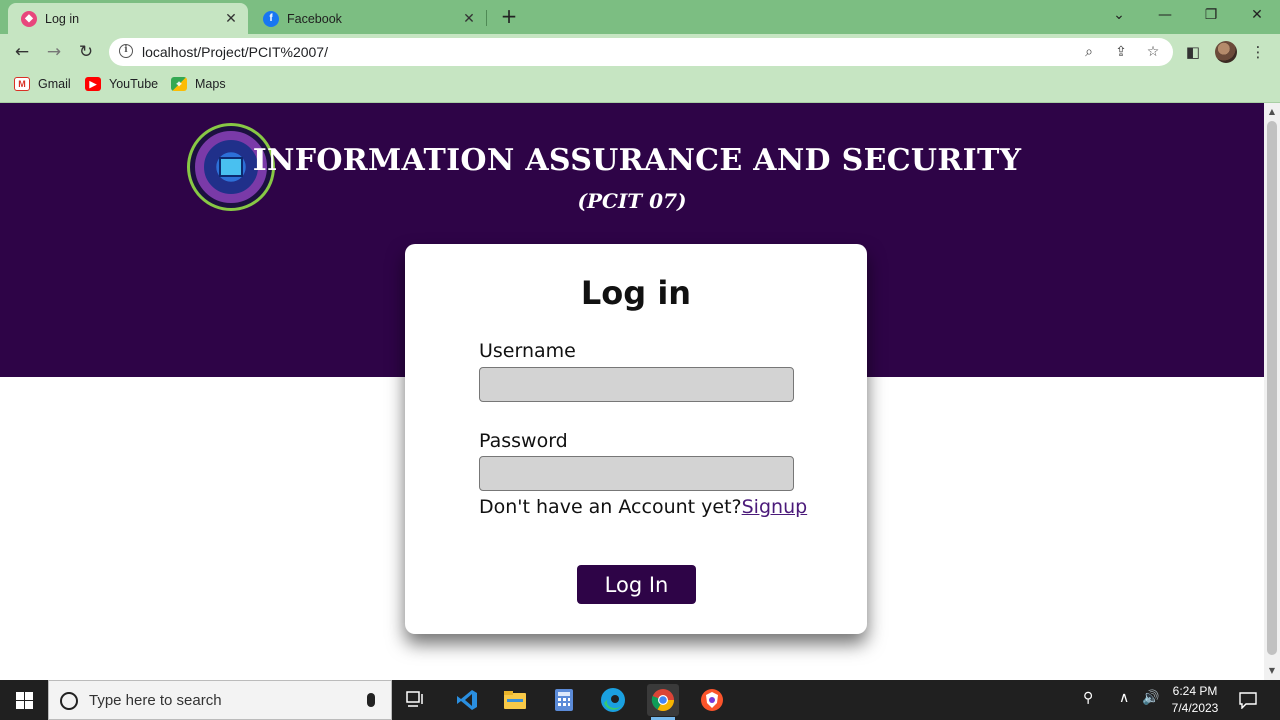  What do you see at coordinates (486, 18) in the screenshot?
I see `tab-divider` at bounding box center [486, 18].